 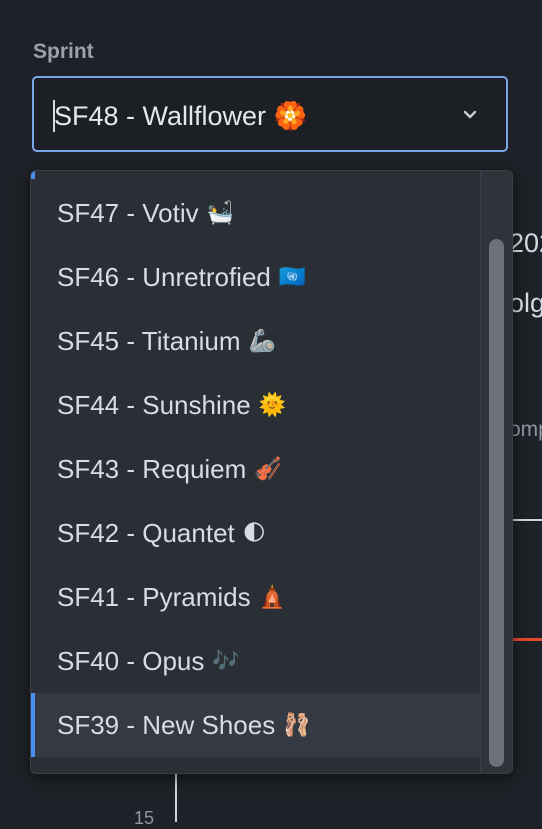 What do you see at coordinates (181, 116) in the screenshot?
I see `sprint-select-value: SF48 - Wallflower 🏵️` at bounding box center [181, 116].